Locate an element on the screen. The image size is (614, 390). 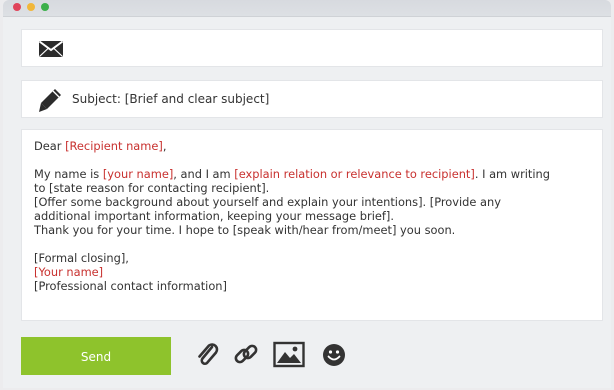
emoji-icon is located at coordinates (334, 355).